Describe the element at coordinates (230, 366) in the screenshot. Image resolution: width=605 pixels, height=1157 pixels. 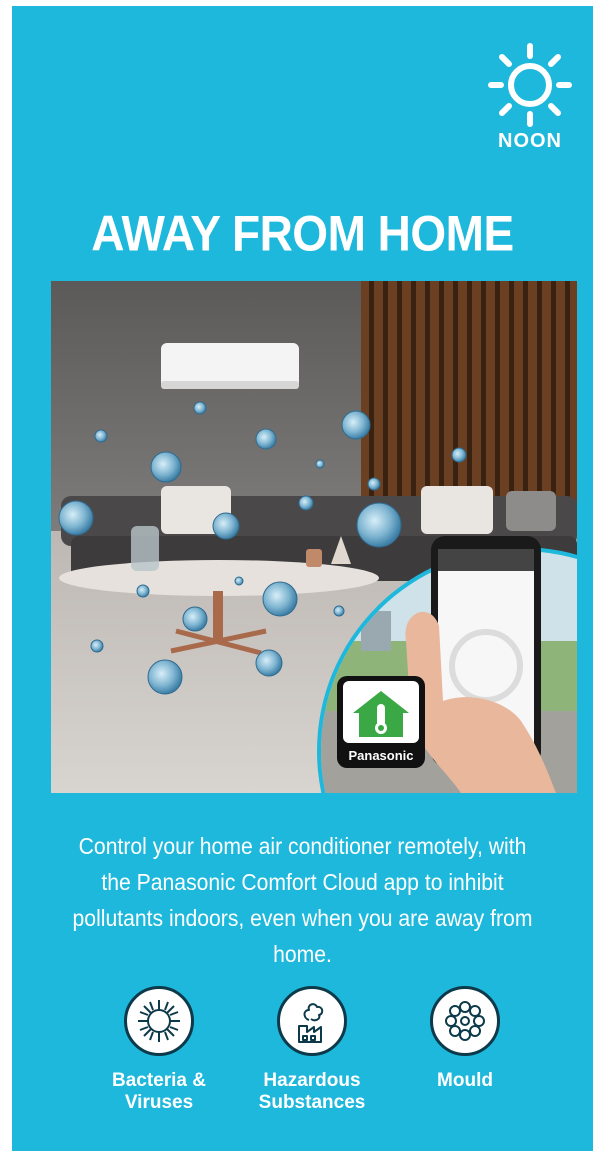
I see `air-conditioner-unit` at that location.